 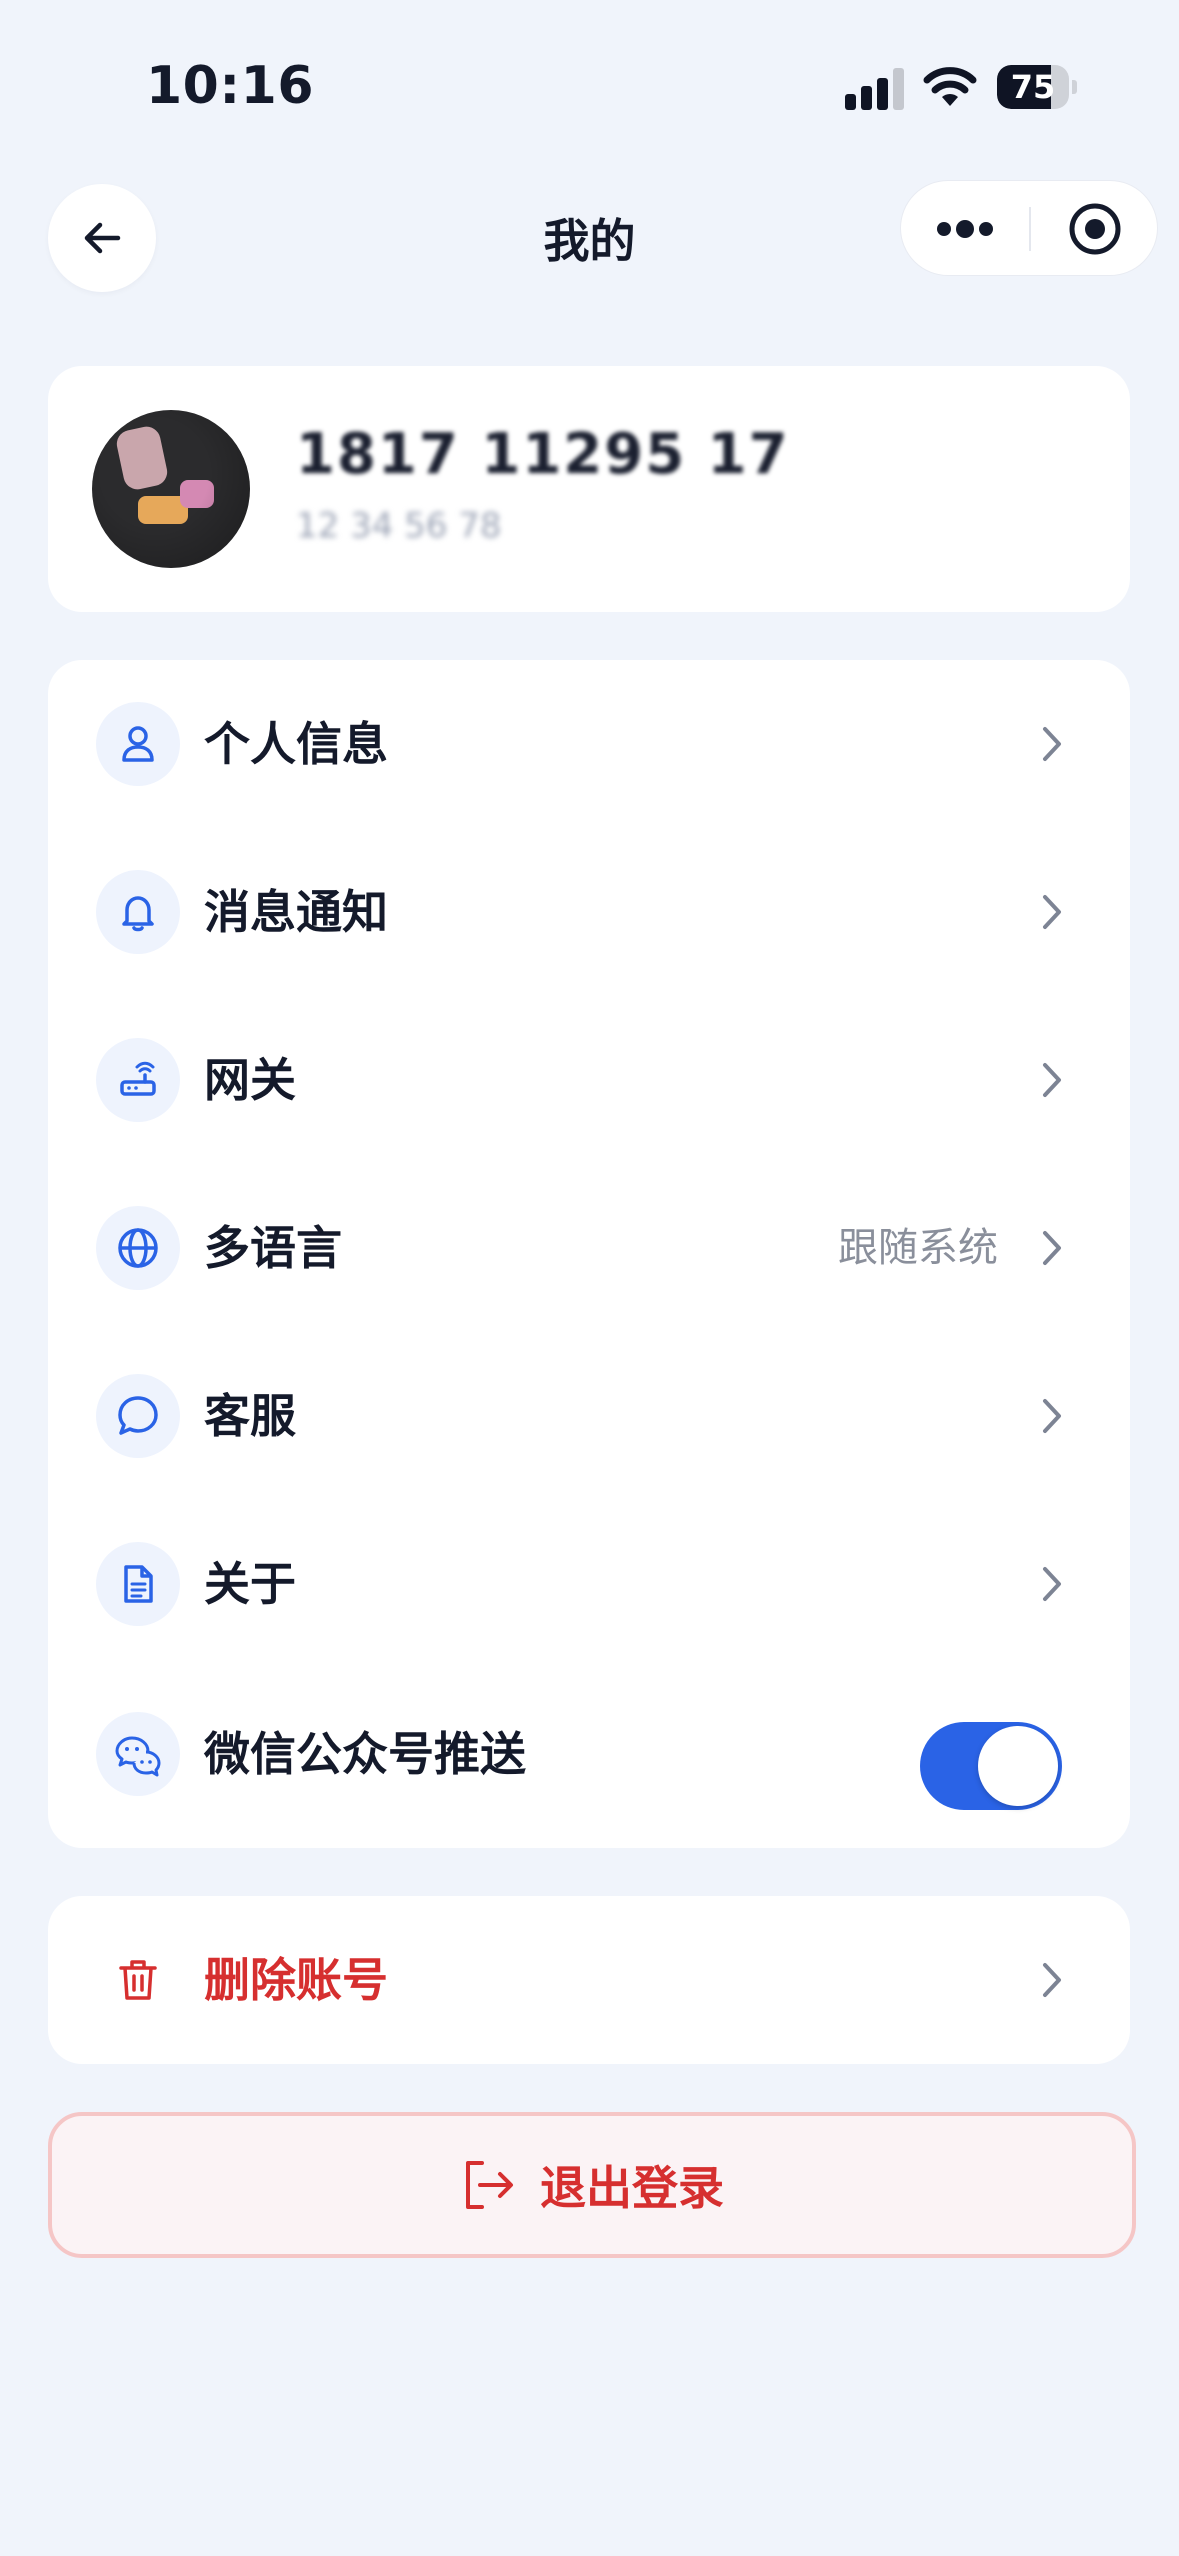 I want to click on battery-icon: 75, so click(x=1037, y=87).